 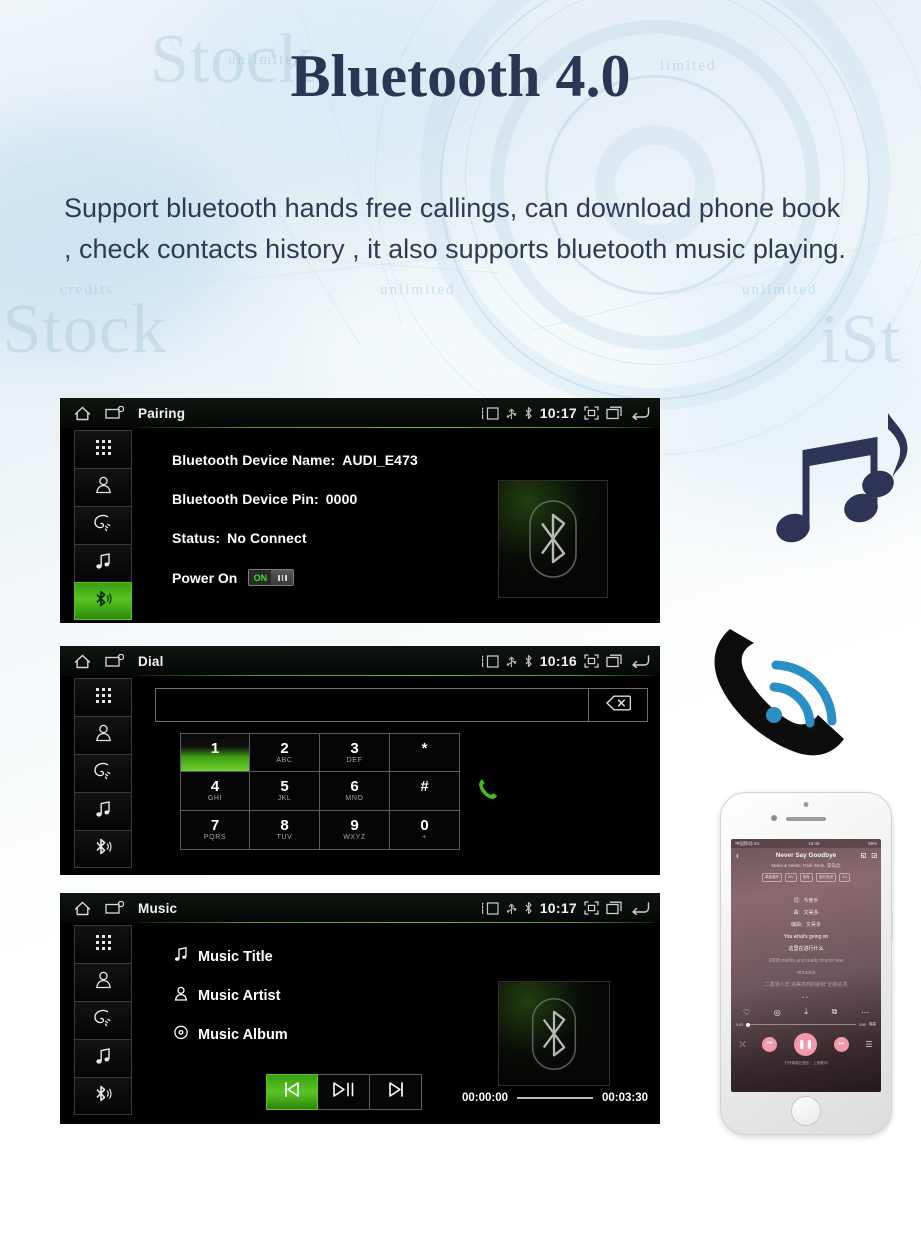 What do you see at coordinates (360, 908) in the screenshot?
I see `music-titlebar: Music 10:17` at bounding box center [360, 908].